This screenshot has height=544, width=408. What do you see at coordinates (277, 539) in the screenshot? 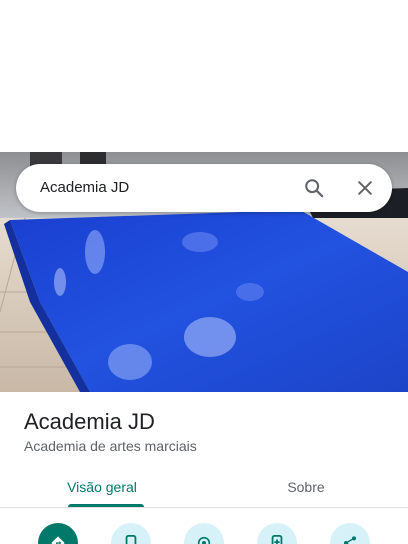
I see `add-to-phone-icon` at bounding box center [277, 539].